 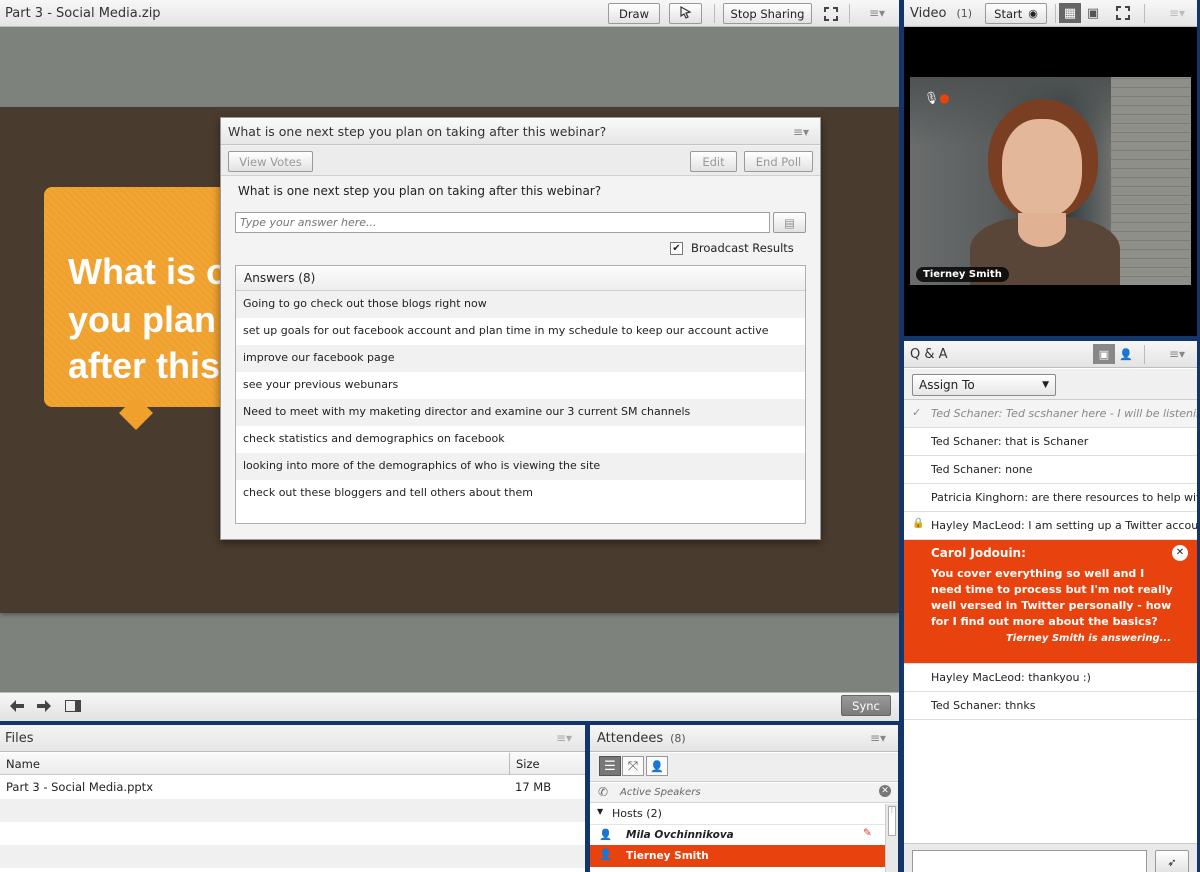 I want to click on qa-item: Ted Schaner: none, so click(x=1050, y=470).